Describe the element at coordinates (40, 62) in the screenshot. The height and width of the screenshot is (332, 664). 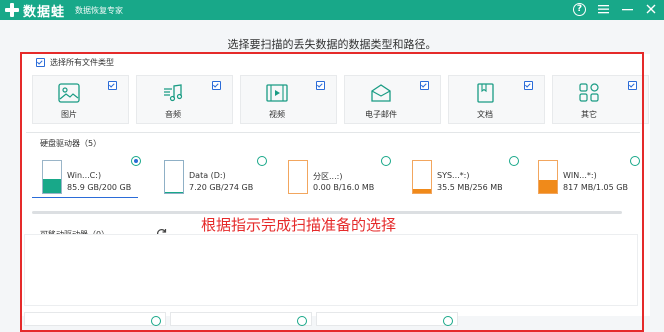
I see `select-all-checkbox` at that location.